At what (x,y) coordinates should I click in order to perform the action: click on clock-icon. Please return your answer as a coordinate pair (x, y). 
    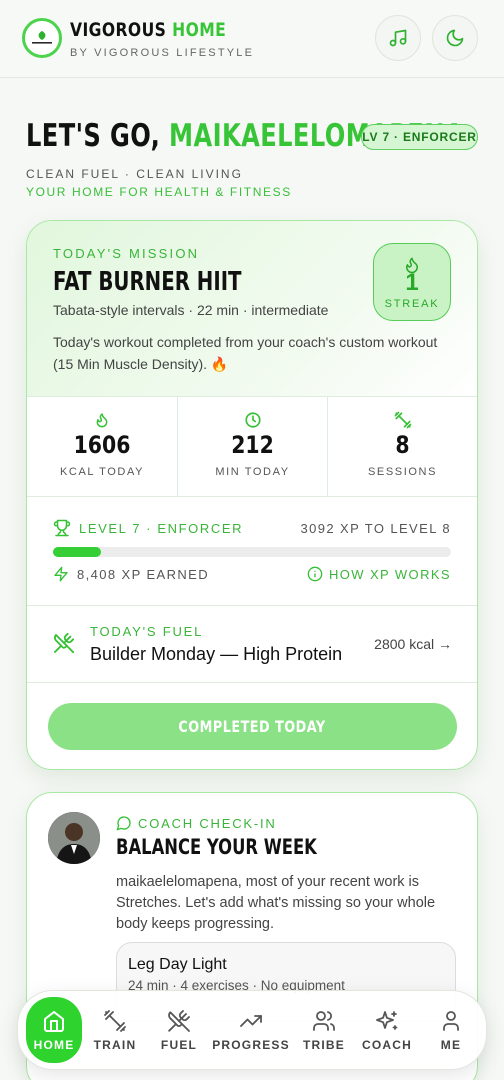
    Looking at the image, I should click on (252, 420).